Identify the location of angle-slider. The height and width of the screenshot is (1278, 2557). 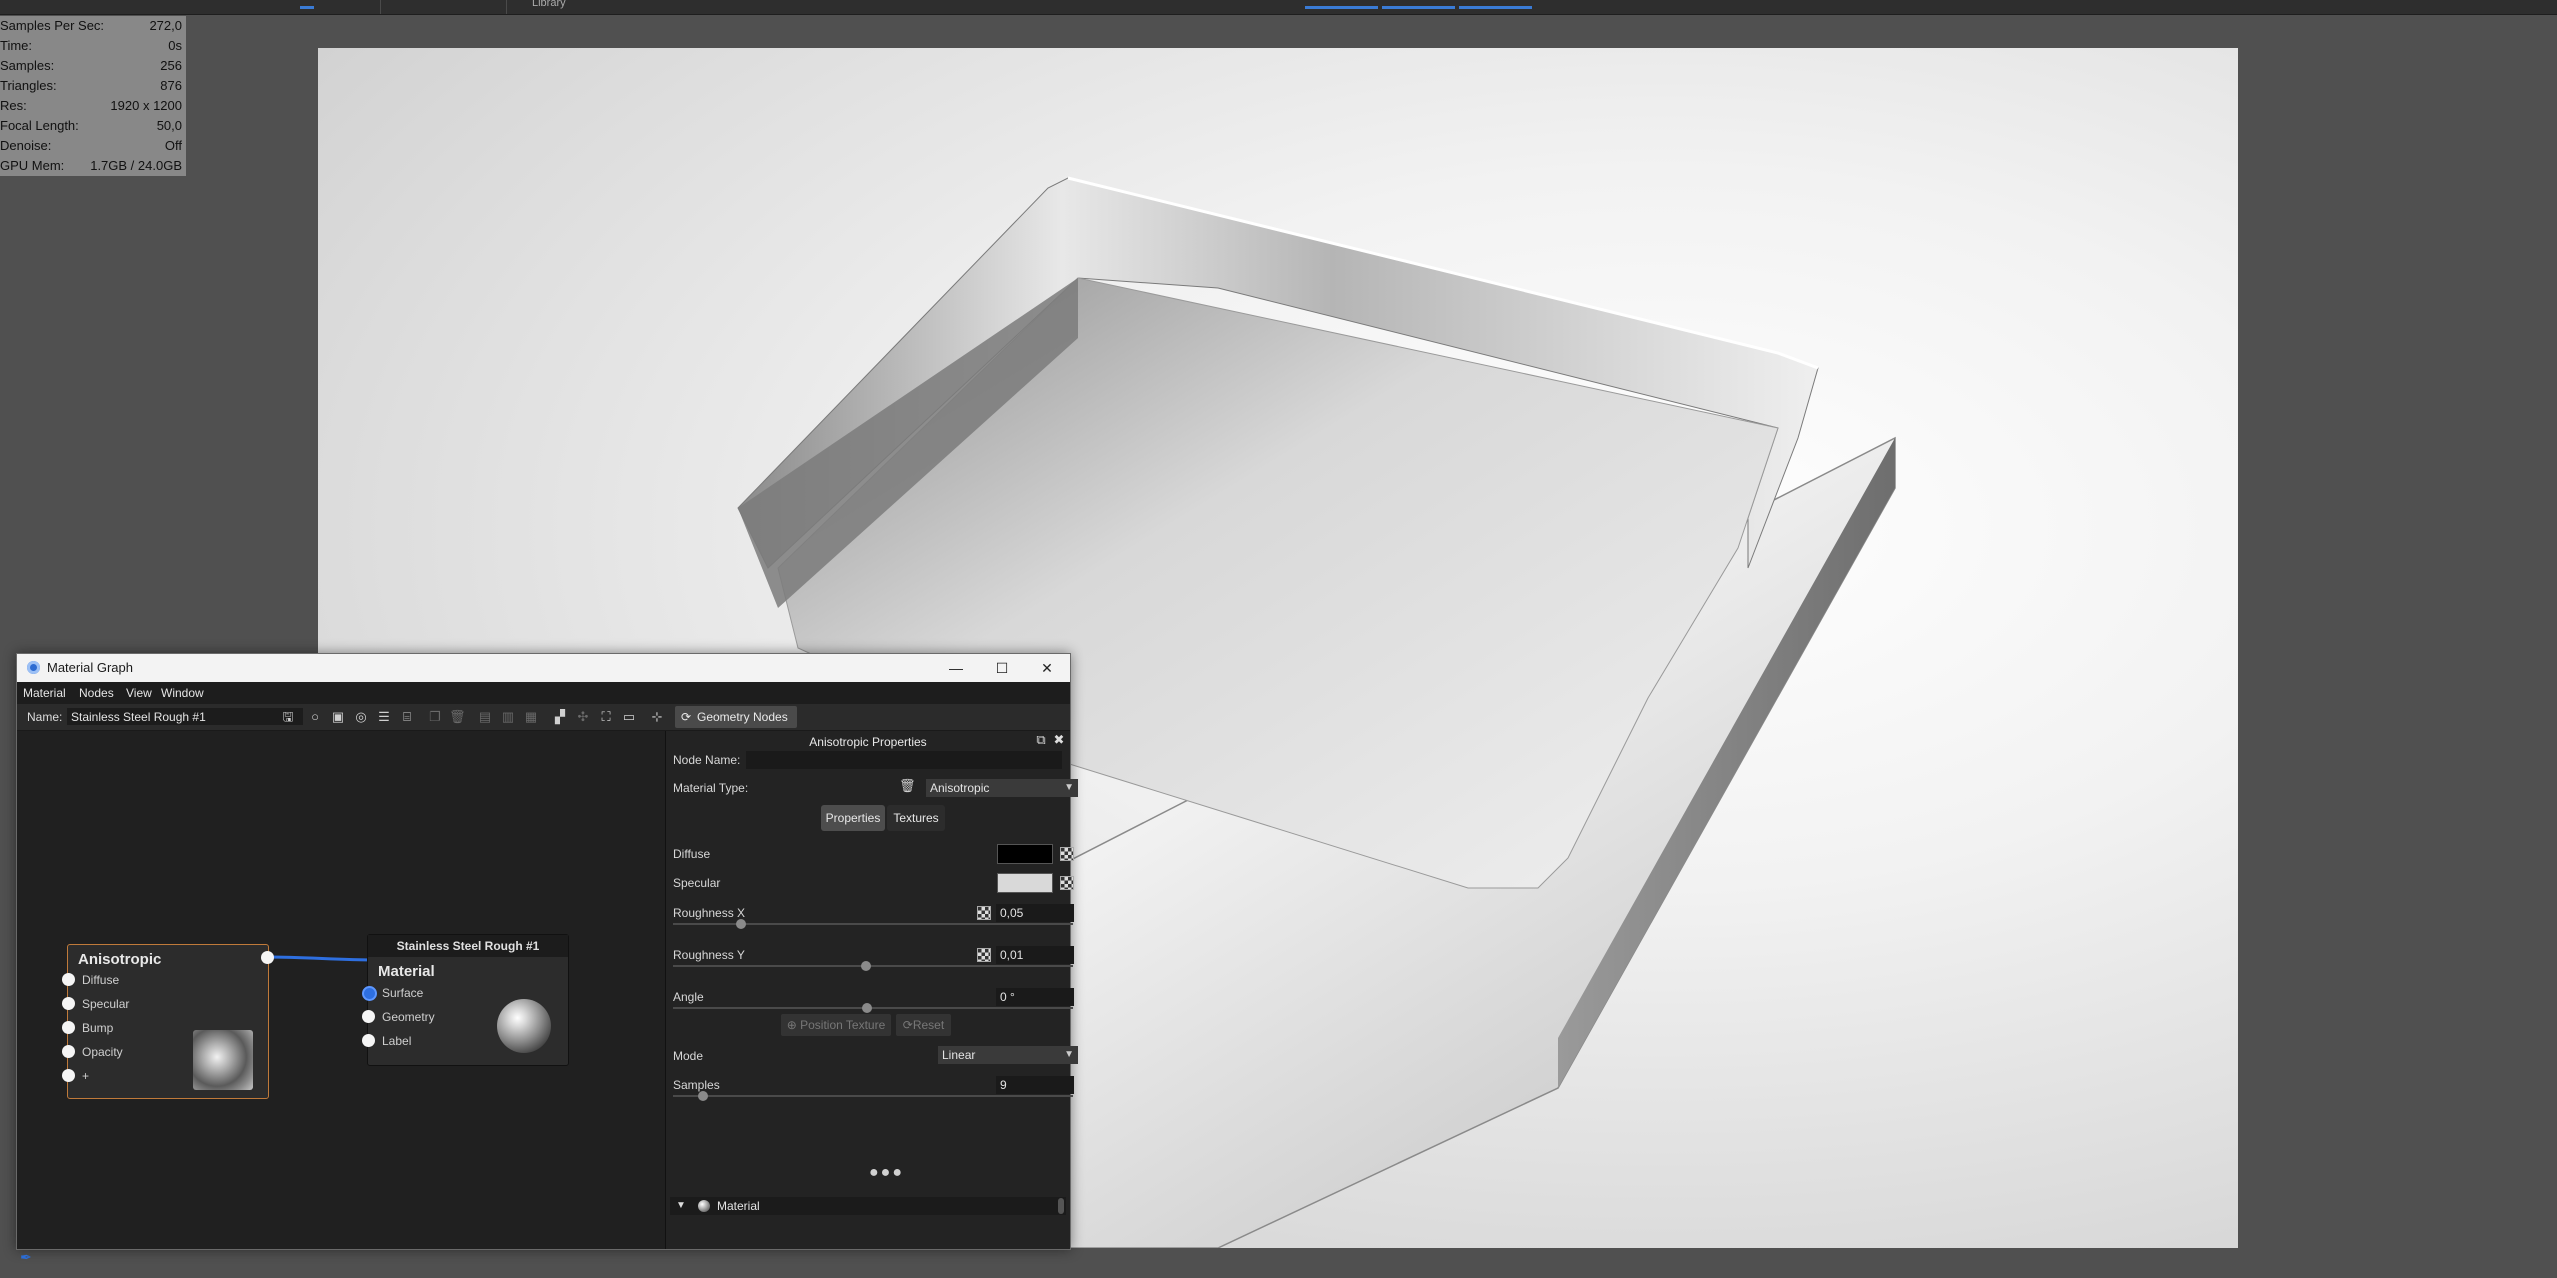
(873, 1008).